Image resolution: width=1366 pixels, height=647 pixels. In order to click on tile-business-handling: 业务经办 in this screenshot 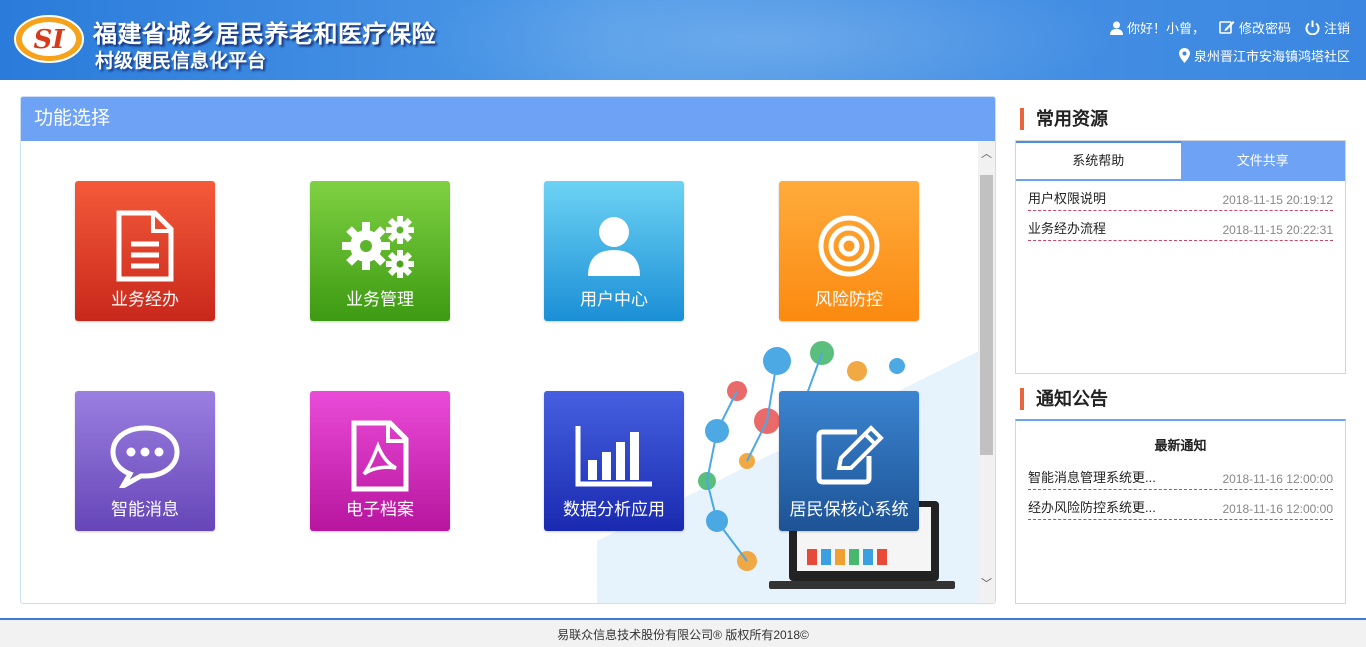, I will do `click(145, 251)`.